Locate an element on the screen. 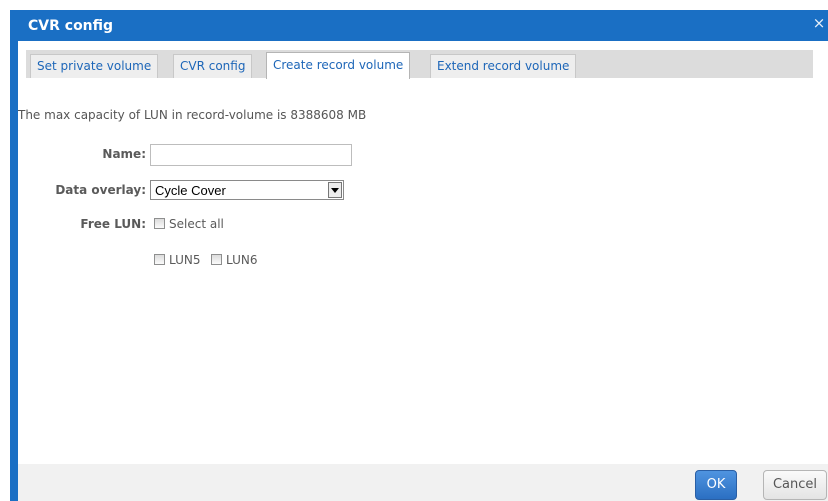  lun6-checkbox is located at coordinates (216, 259).